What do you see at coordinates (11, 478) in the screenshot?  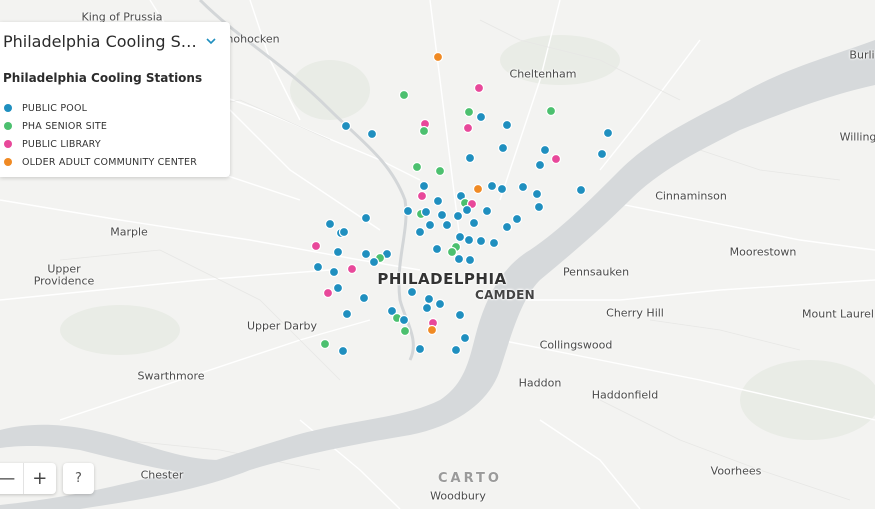 I see `zoom-out-button: —` at bounding box center [11, 478].